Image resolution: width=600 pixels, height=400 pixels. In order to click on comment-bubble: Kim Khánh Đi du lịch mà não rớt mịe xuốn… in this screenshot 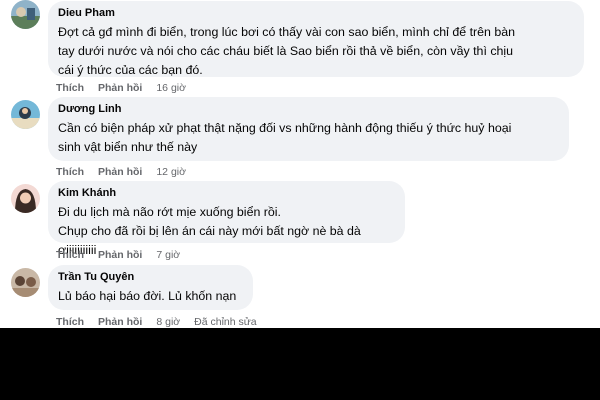, I will do `click(226, 219)`.